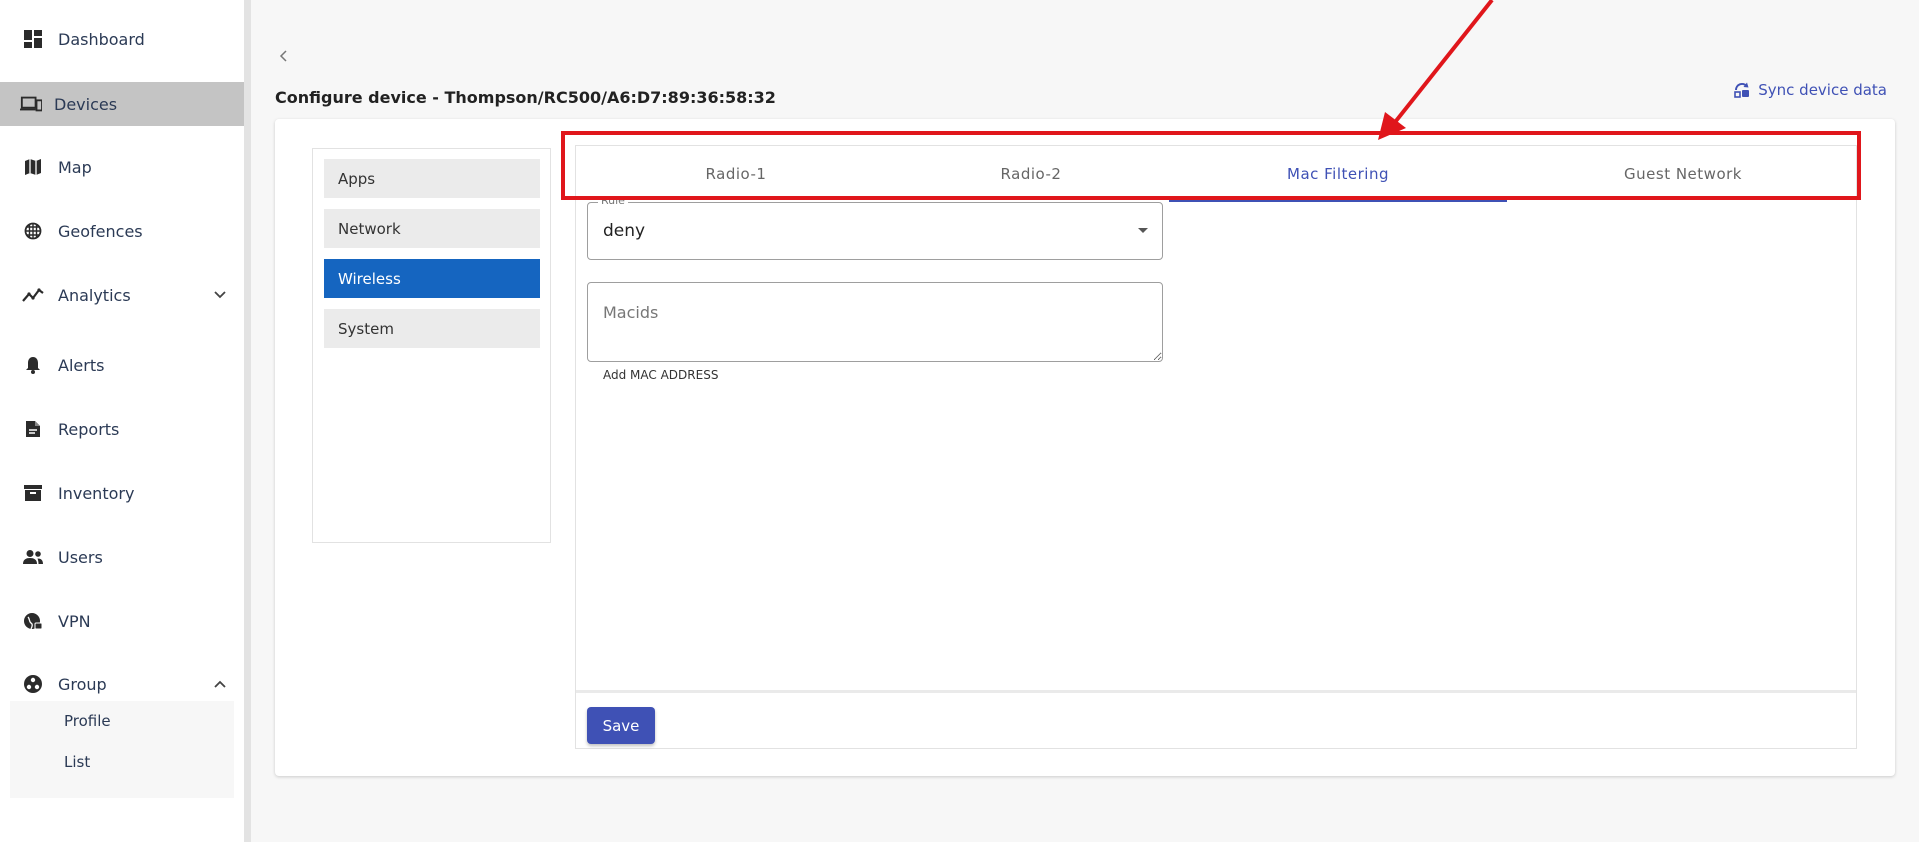 This screenshot has width=1919, height=842. Describe the element at coordinates (33, 295) in the screenshot. I see `analytics-icon` at that location.